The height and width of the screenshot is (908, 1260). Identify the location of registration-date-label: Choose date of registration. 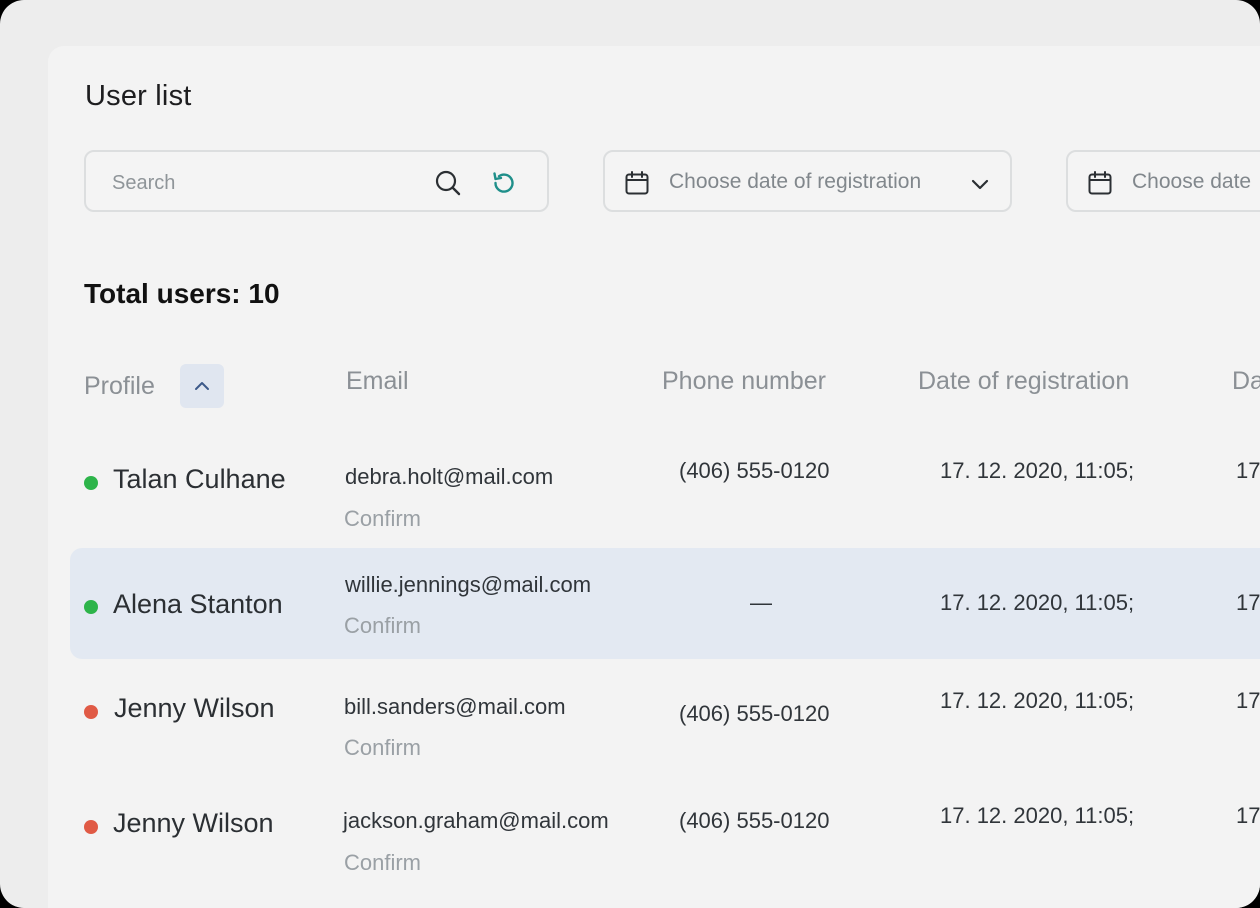
(795, 181).